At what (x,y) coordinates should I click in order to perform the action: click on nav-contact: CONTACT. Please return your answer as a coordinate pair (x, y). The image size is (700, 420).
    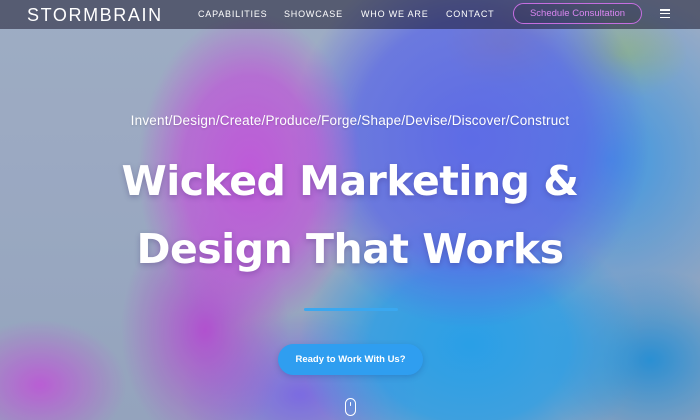
    Looking at the image, I should click on (470, 14).